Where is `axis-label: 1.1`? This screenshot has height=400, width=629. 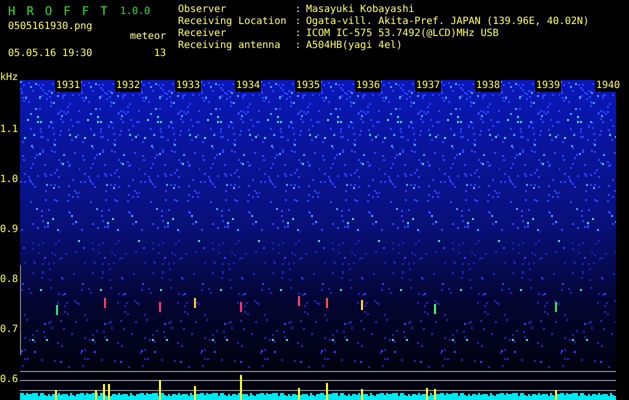
axis-label: 1.1 is located at coordinates (9, 130).